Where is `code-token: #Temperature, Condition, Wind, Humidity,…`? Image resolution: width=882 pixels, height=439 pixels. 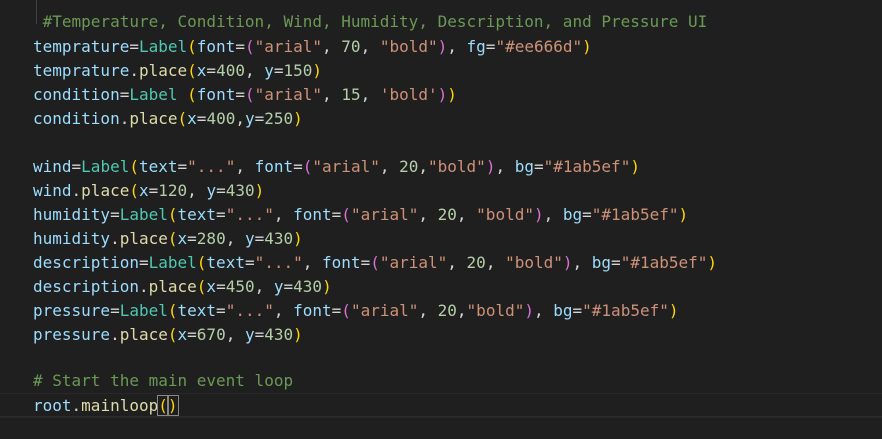 code-token: #Temperature, Condition, Wind, Humidity,… is located at coordinates (370, 21).